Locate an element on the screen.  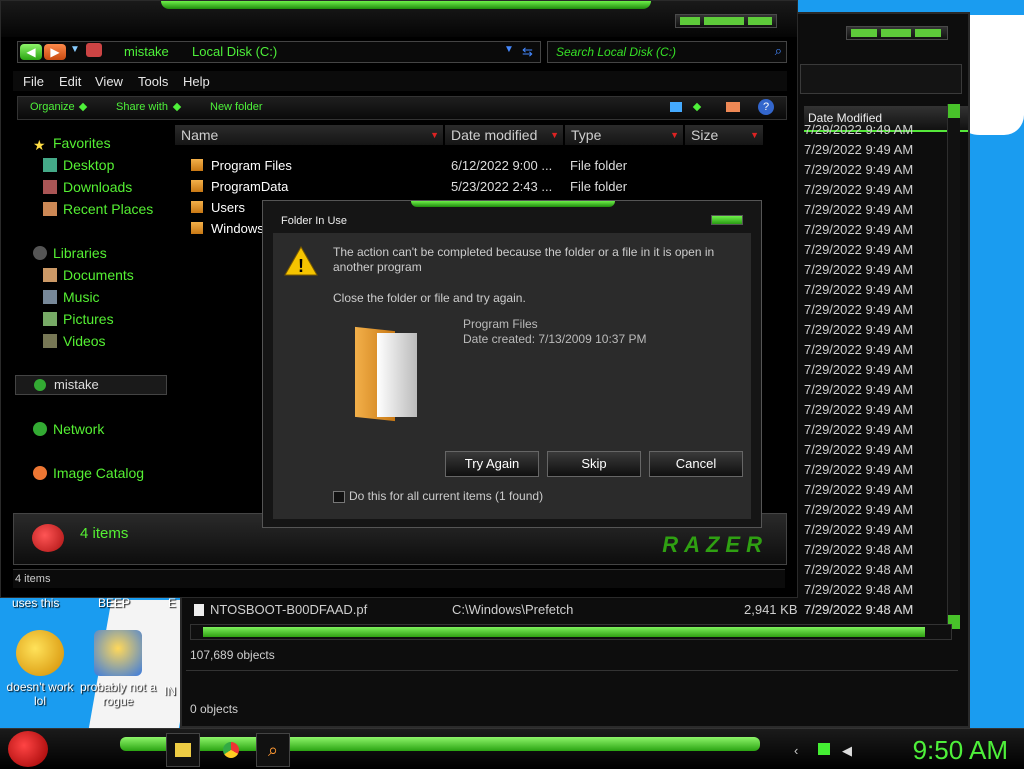
nav-libraries: Libraries is located at coordinates (70, 253).